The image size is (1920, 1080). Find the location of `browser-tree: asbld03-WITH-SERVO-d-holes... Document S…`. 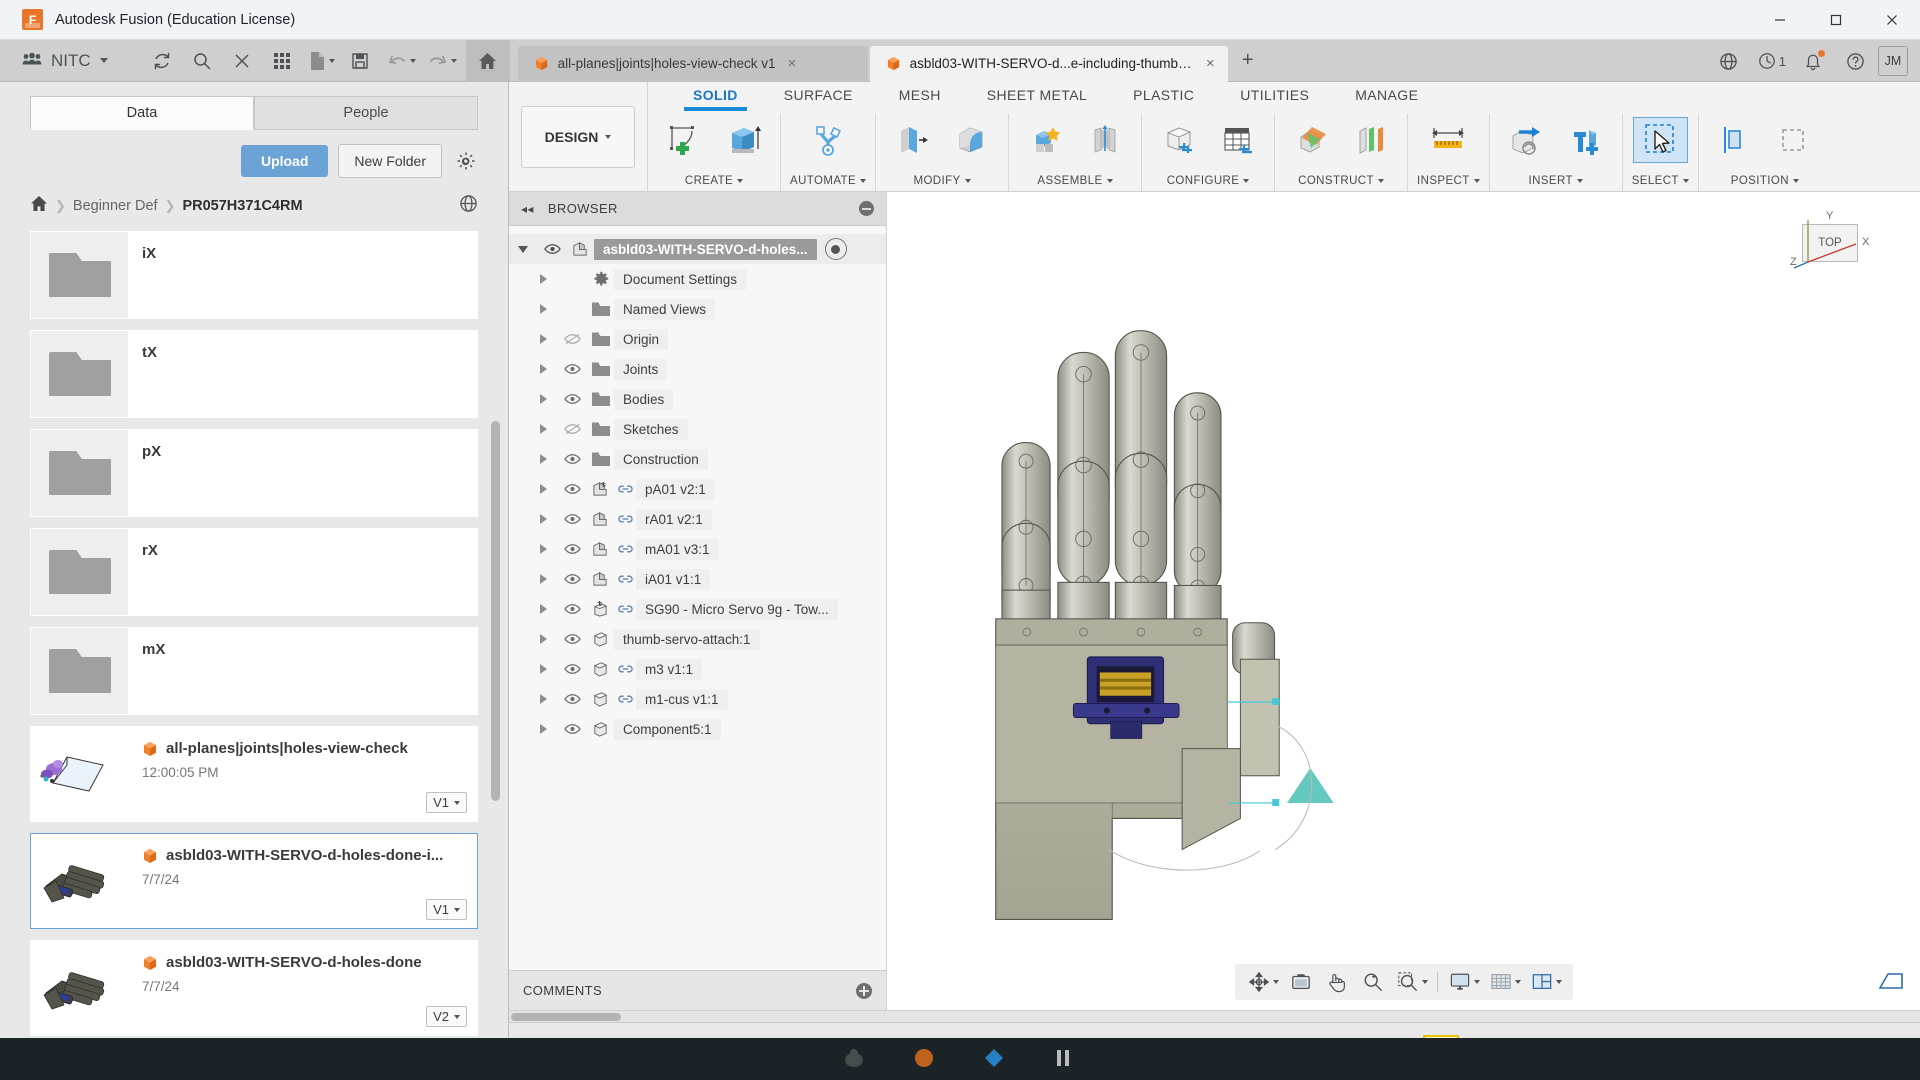

browser-tree: asbld03-WITH-SERVO-d-holes... Document S… is located at coordinates (697, 598).